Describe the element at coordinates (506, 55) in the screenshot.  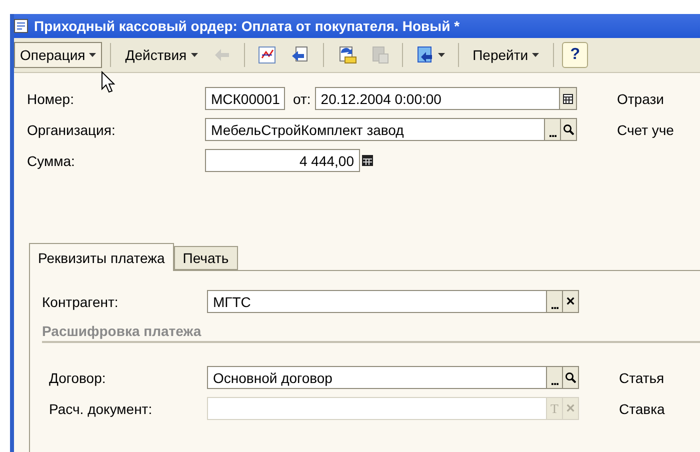
I see `menu-button: Перейти` at that location.